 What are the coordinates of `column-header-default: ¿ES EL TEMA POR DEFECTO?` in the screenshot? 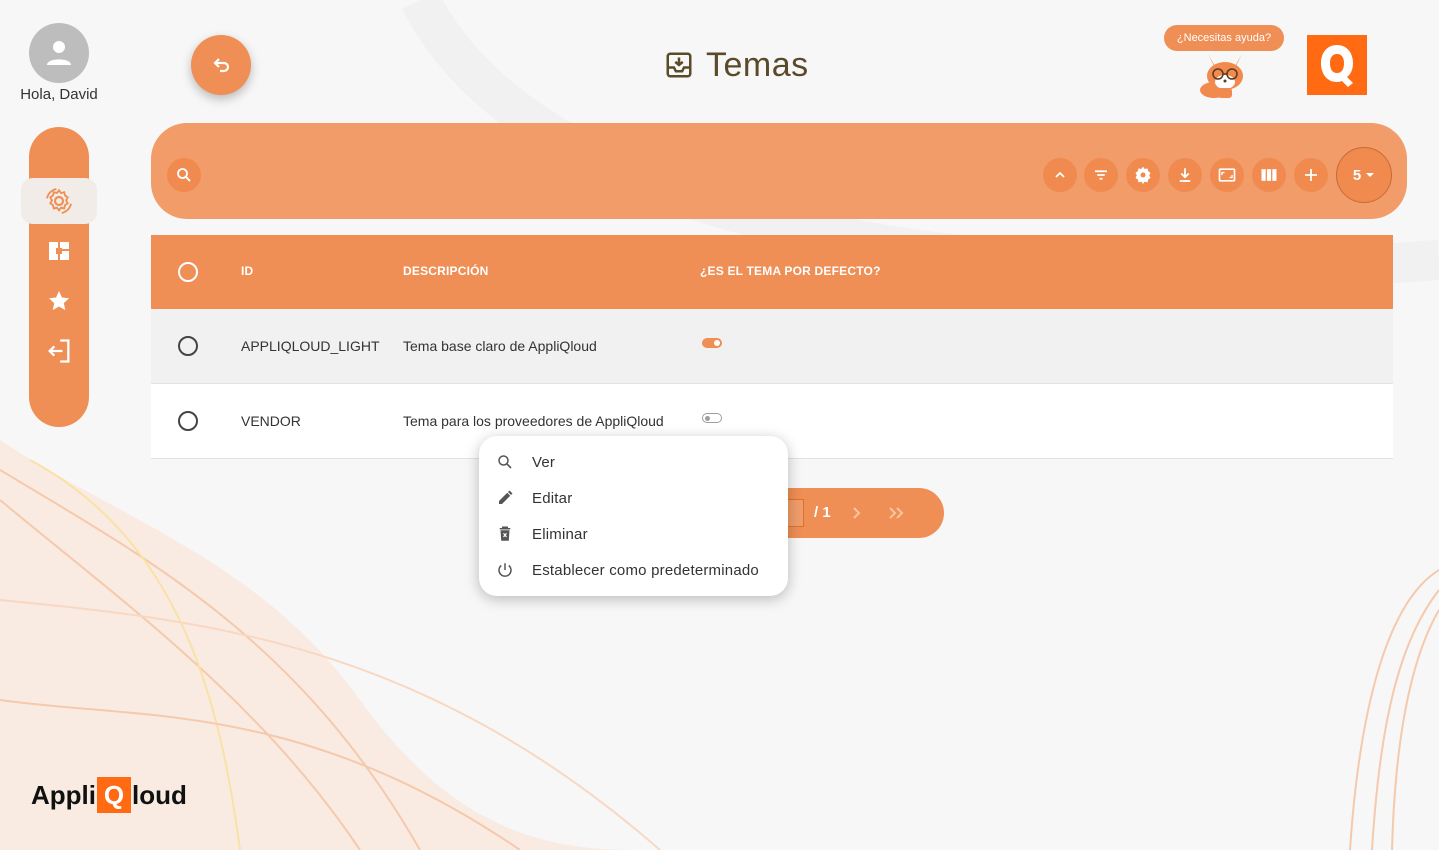 It's located at (790, 271).